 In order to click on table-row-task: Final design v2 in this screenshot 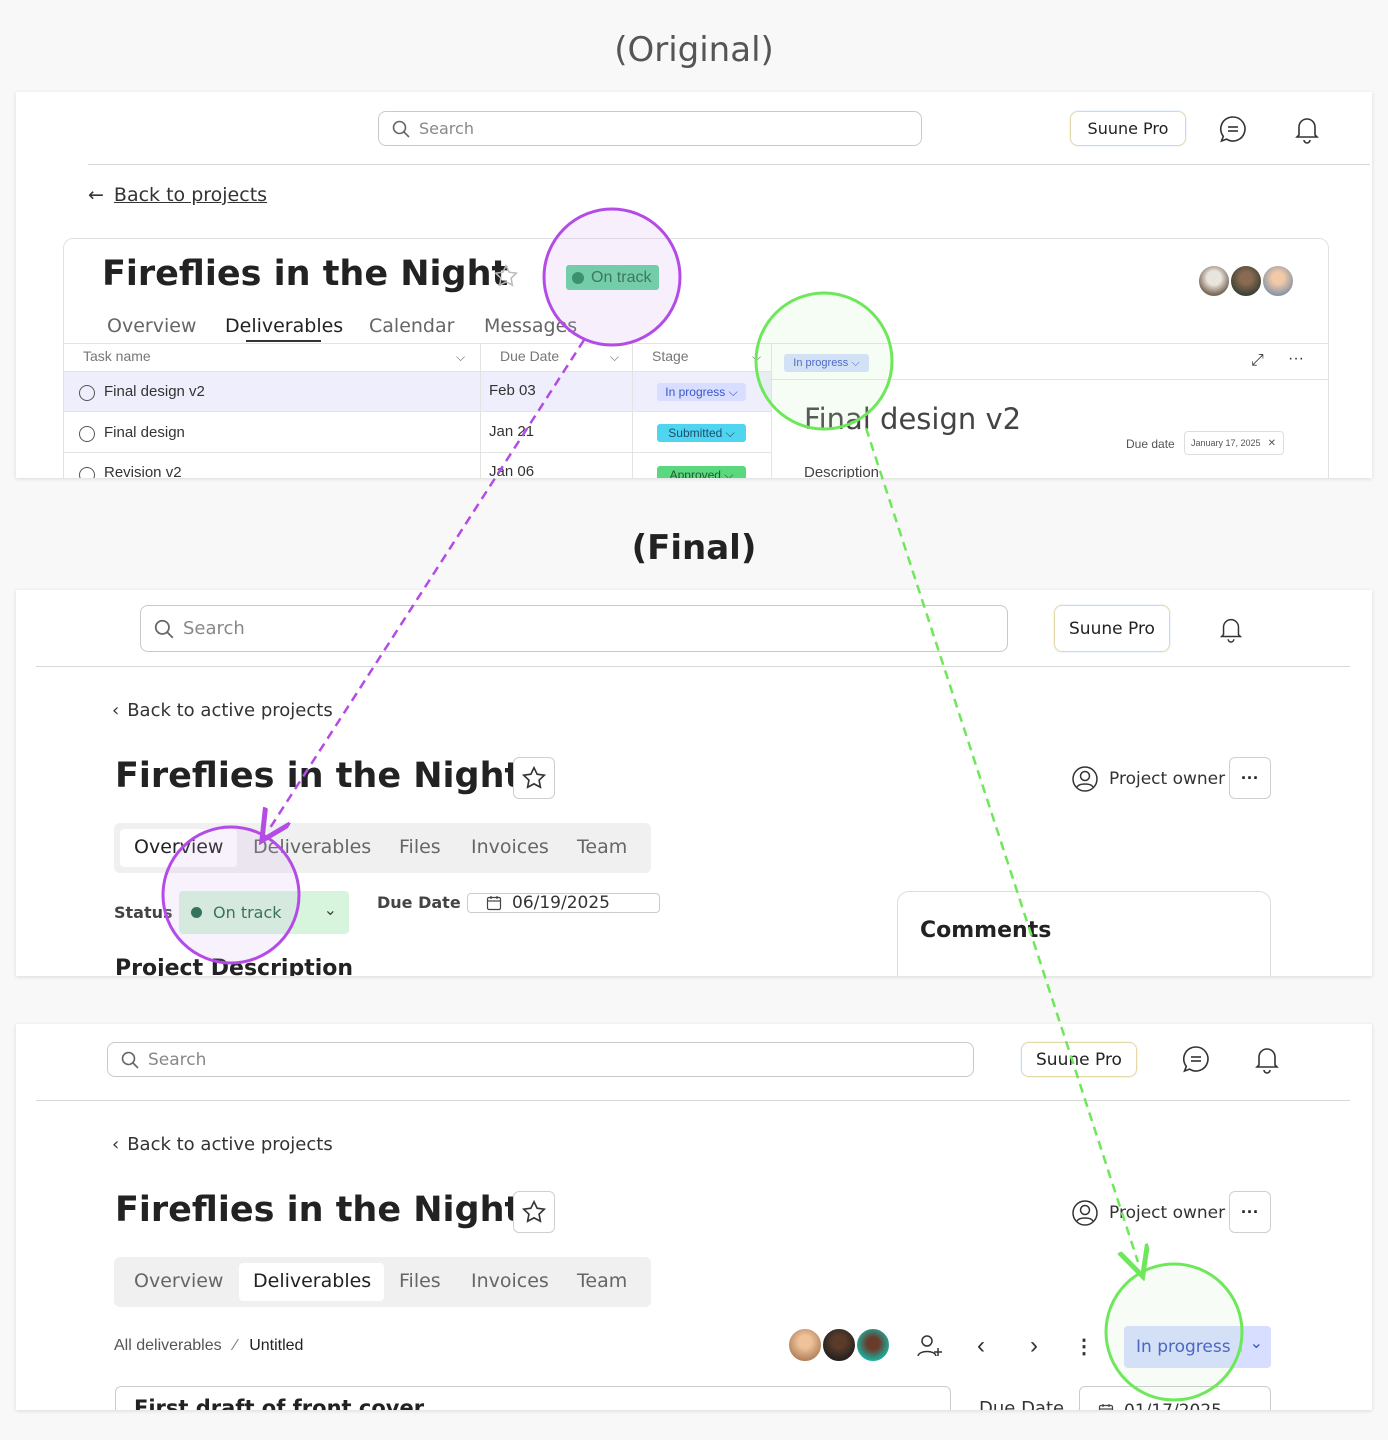, I will do `click(154, 391)`.